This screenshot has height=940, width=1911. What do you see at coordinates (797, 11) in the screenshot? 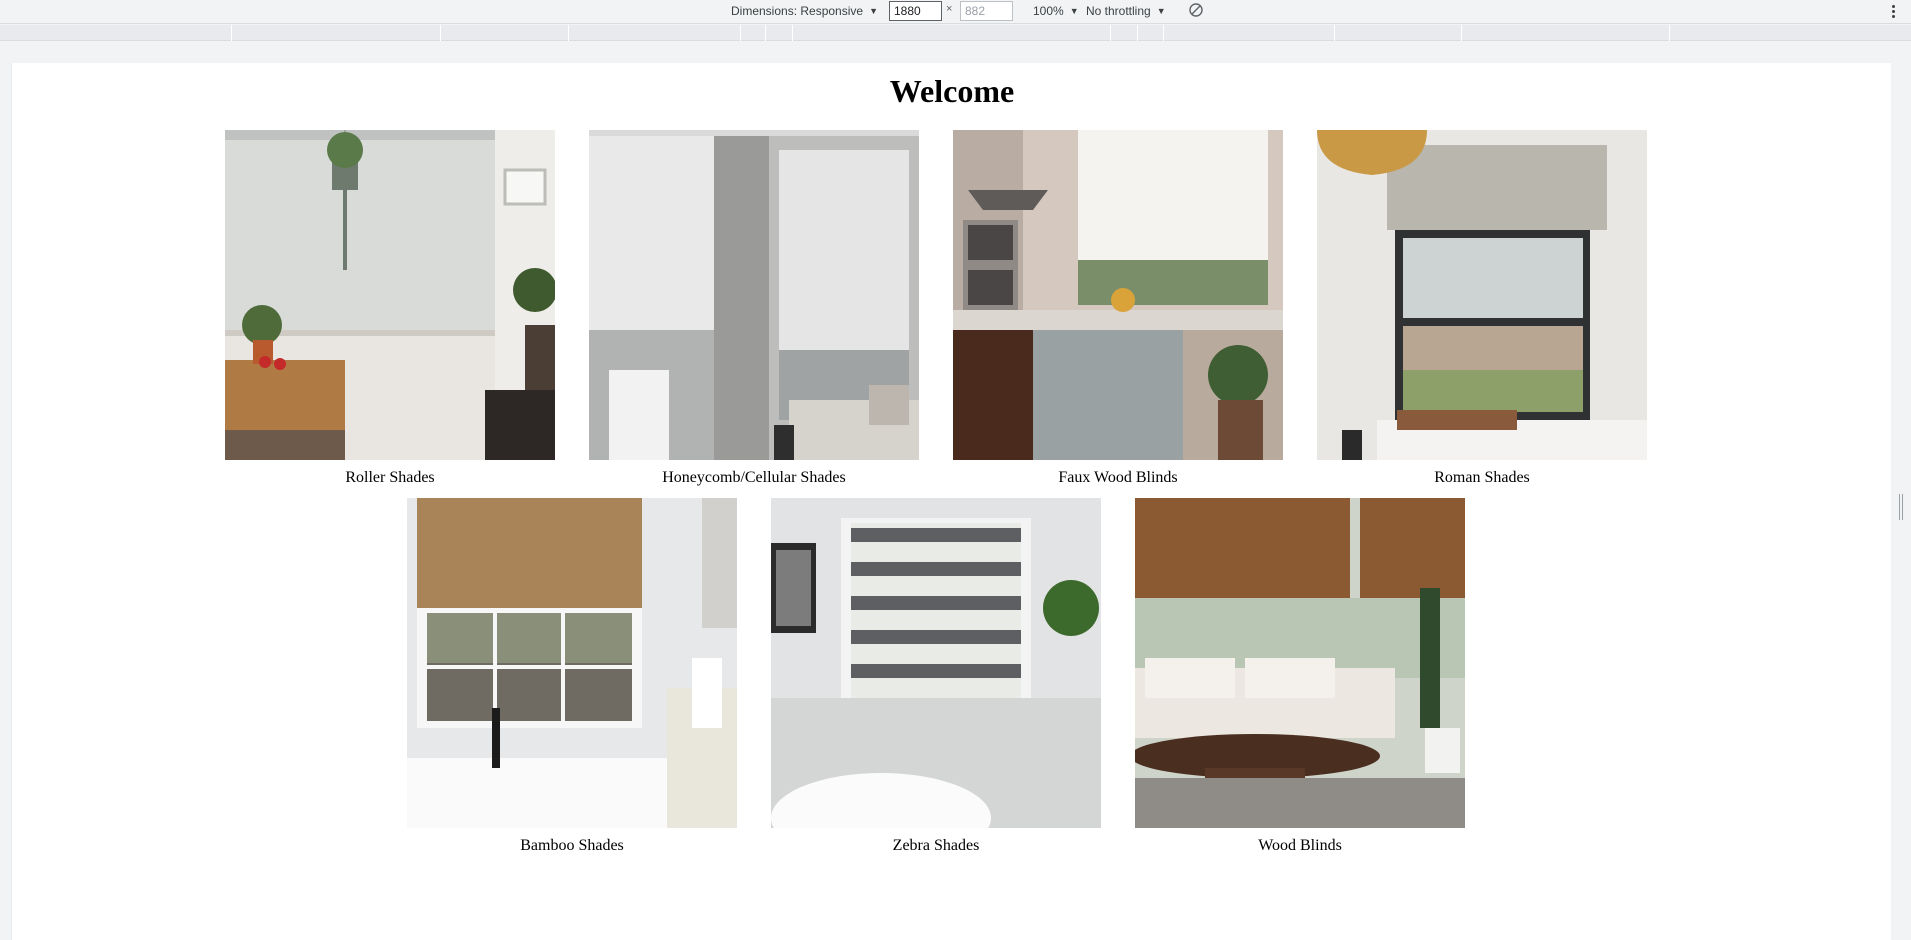
I see `dimensions-label: Dimensions: Responsive` at bounding box center [797, 11].